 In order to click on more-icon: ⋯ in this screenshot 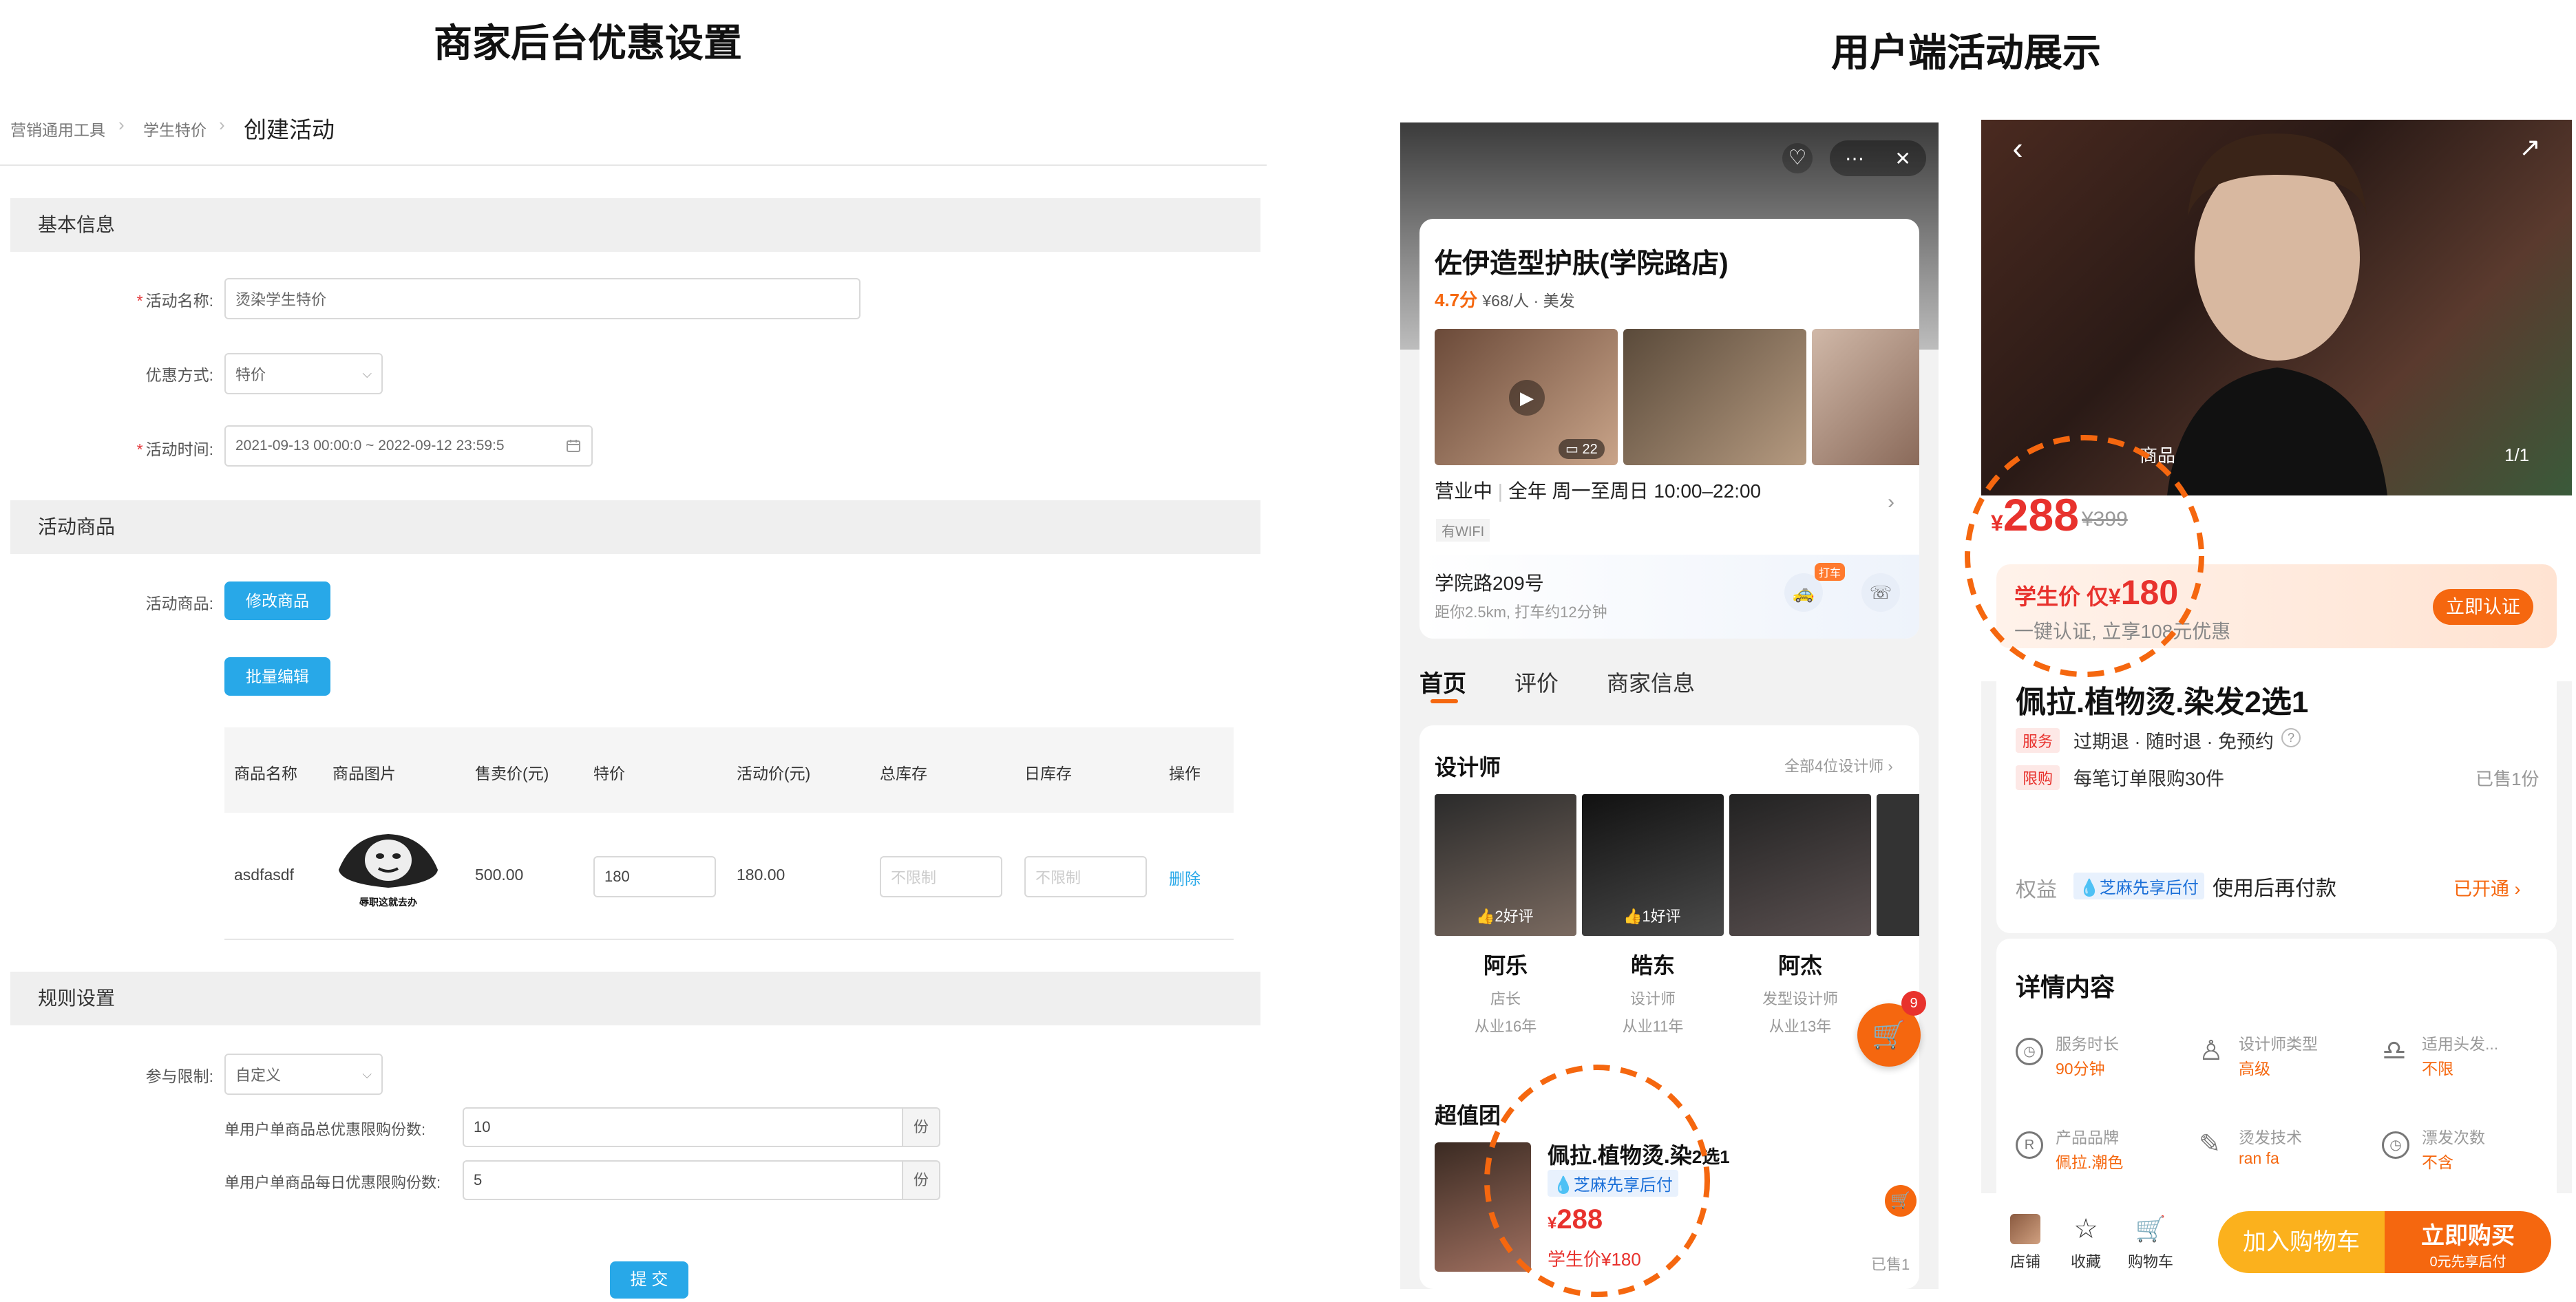, I will do `click(1855, 158)`.